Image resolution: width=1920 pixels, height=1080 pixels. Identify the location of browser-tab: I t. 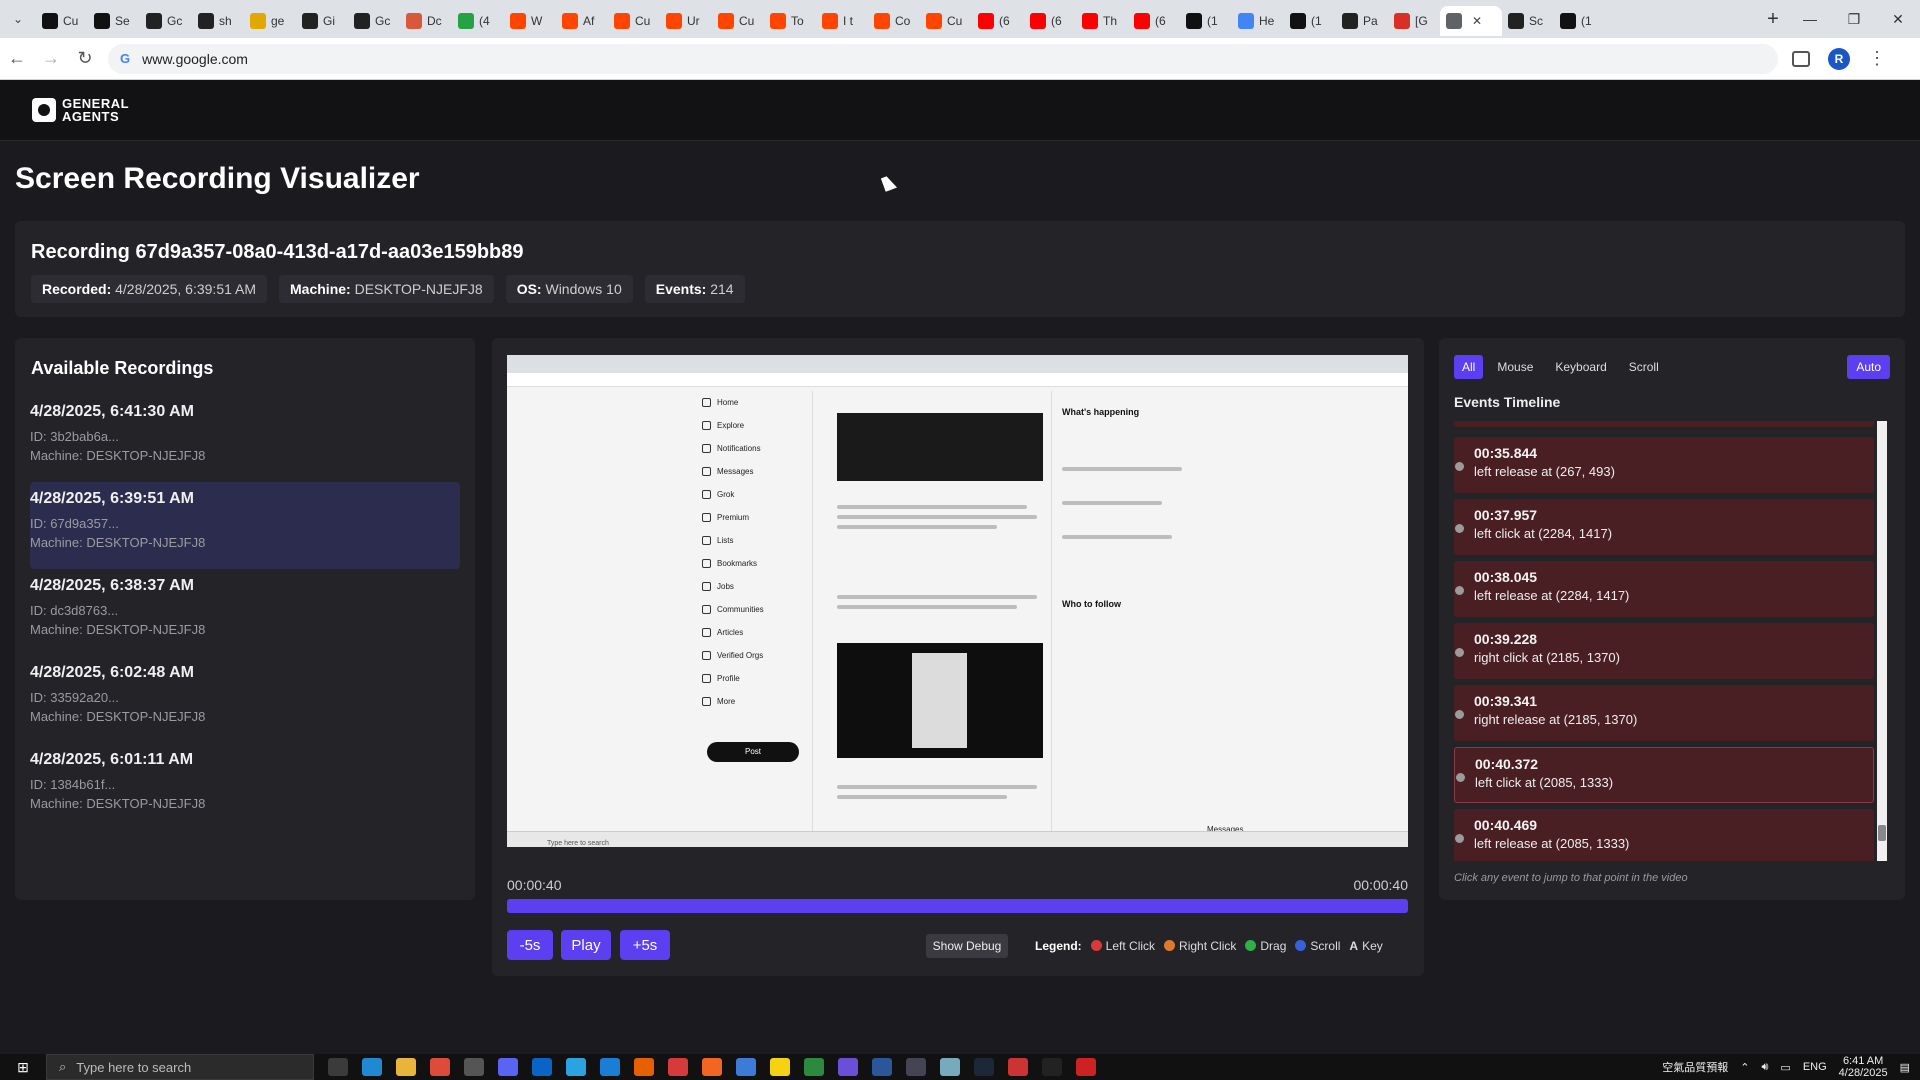
(842, 21).